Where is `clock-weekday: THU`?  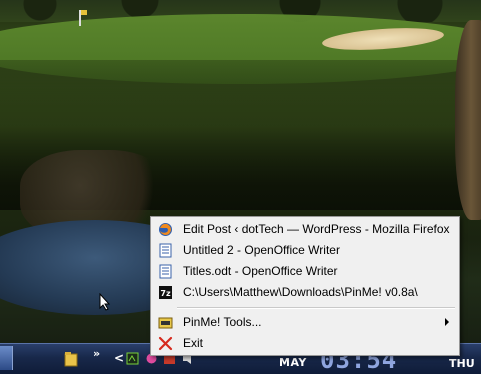
clock-weekday: THU is located at coordinates (462, 363).